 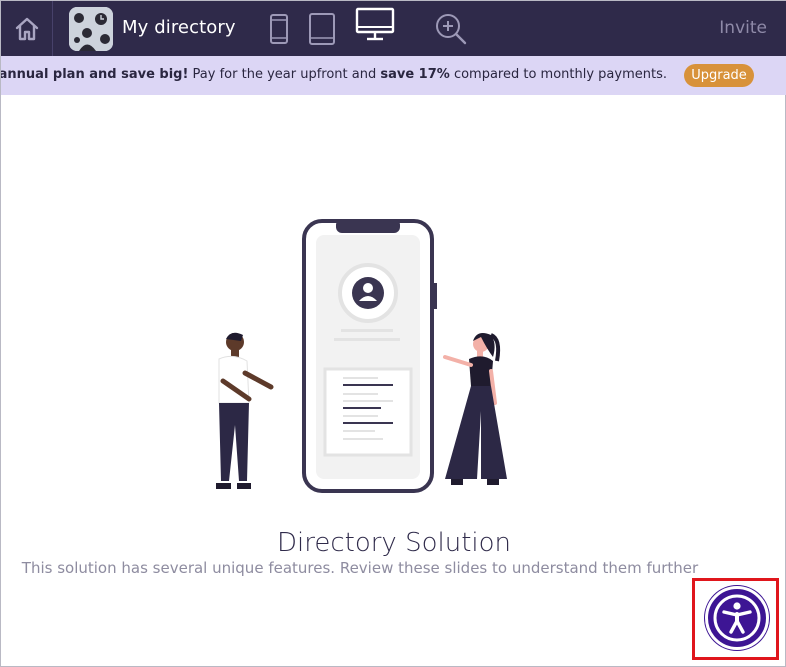 I want to click on accessibility-icon, so click(x=737, y=618).